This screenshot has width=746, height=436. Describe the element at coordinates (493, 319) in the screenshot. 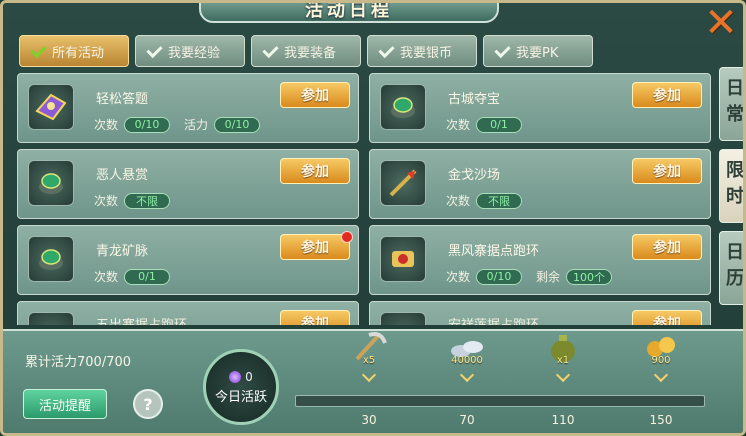

I see `activity-name: 安祥莲据占跑环` at that location.